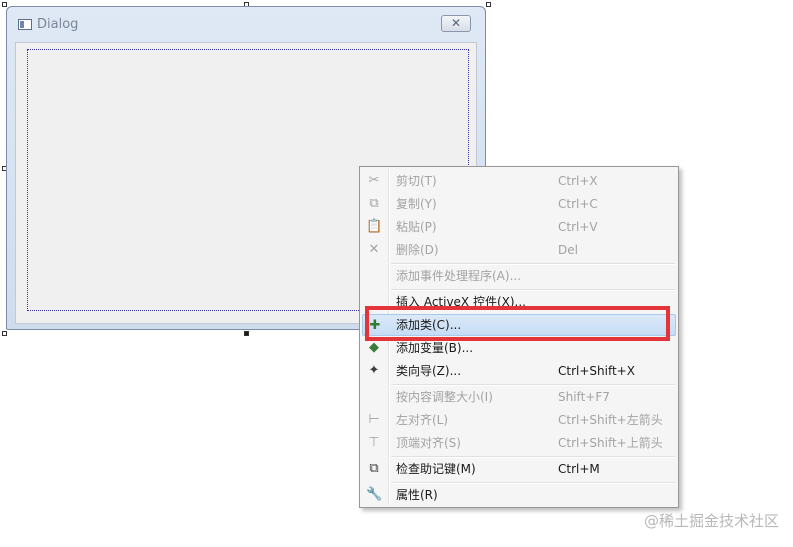  I want to click on menu-item-check-mnemonics: ⧉ 检查助记键(M) Ctrl+M, so click(519, 469).